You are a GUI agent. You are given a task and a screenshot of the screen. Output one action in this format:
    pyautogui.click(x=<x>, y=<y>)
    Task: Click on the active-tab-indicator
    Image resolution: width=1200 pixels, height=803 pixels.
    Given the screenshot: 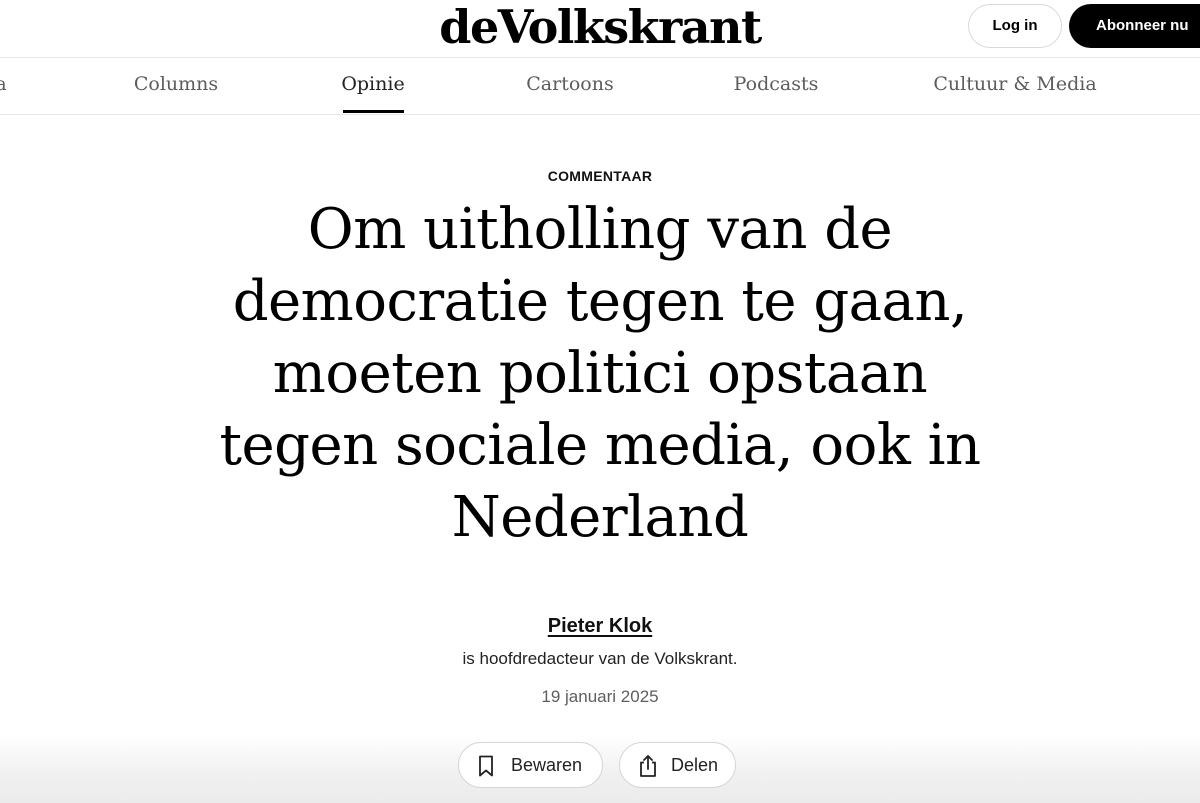 What is the action you would take?
    pyautogui.click(x=373, y=111)
    